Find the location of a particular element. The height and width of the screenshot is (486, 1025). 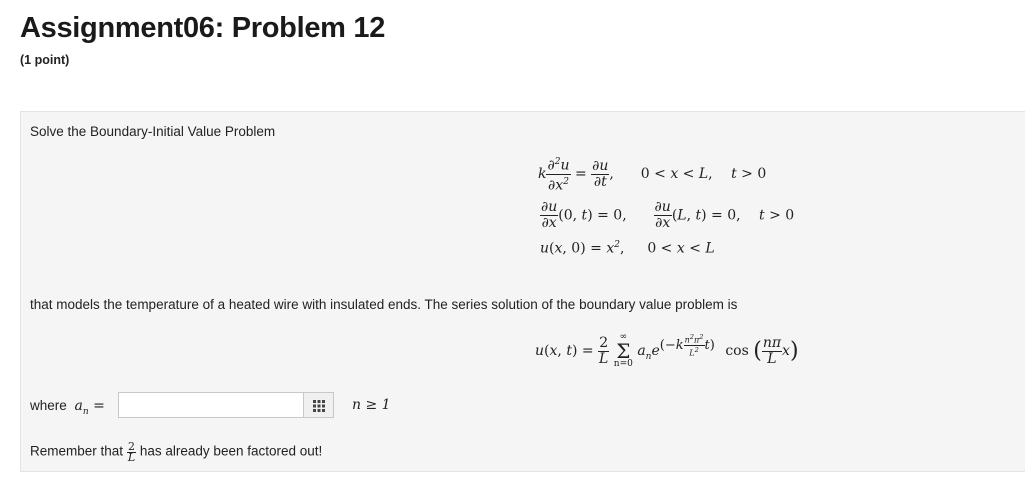

two-over-l-fraction: 2L is located at coordinates (131, 452).